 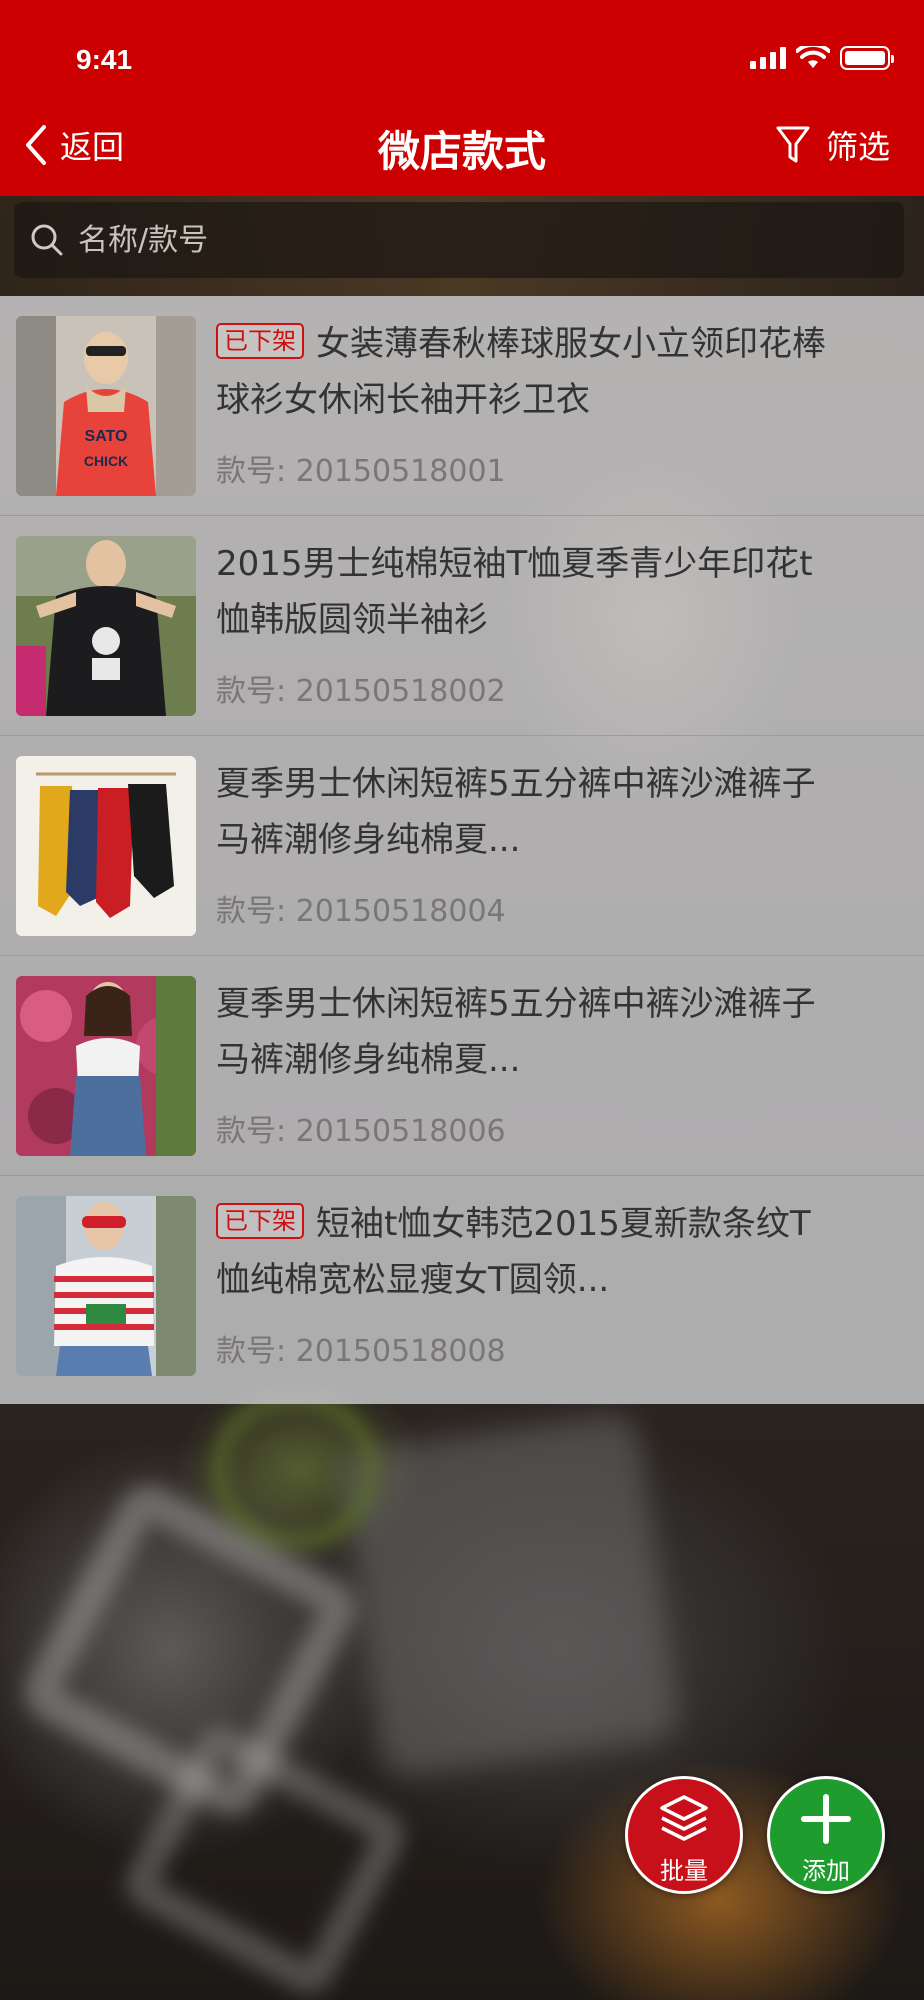 What do you see at coordinates (768, 58) in the screenshot?
I see `signal-icon` at bounding box center [768, 58].